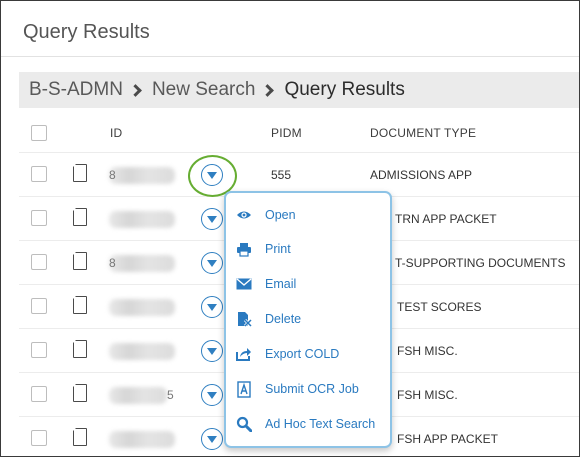  Describe the element at coordinates (308, 284) in the screenshot. I see `menu-item-email: Email` at that location.